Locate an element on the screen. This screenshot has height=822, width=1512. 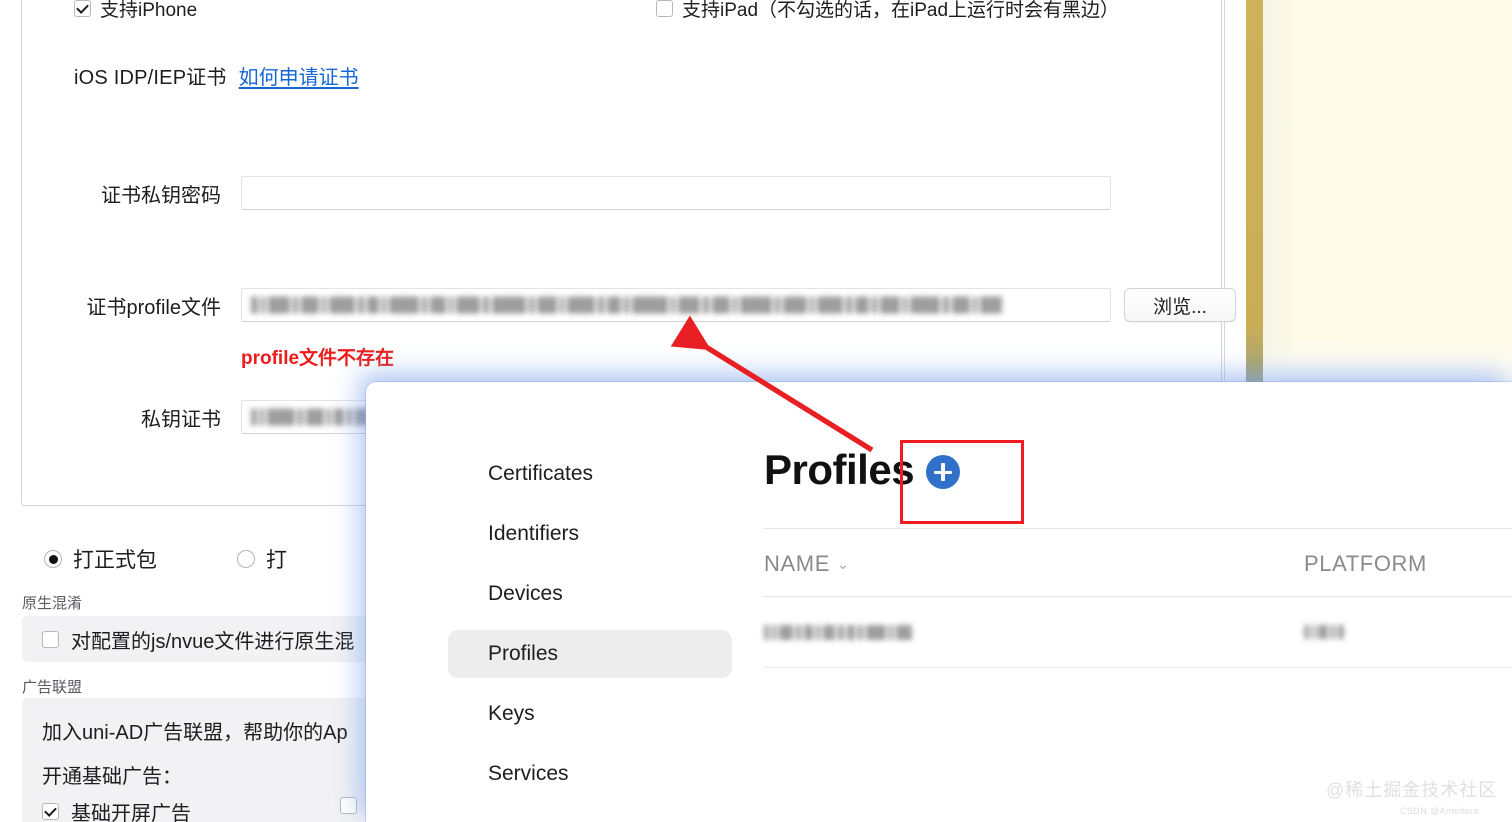
idp-certificate-section: iOS IDP/IEP证书 如何申请证书 is located at coordinates (216, 75).